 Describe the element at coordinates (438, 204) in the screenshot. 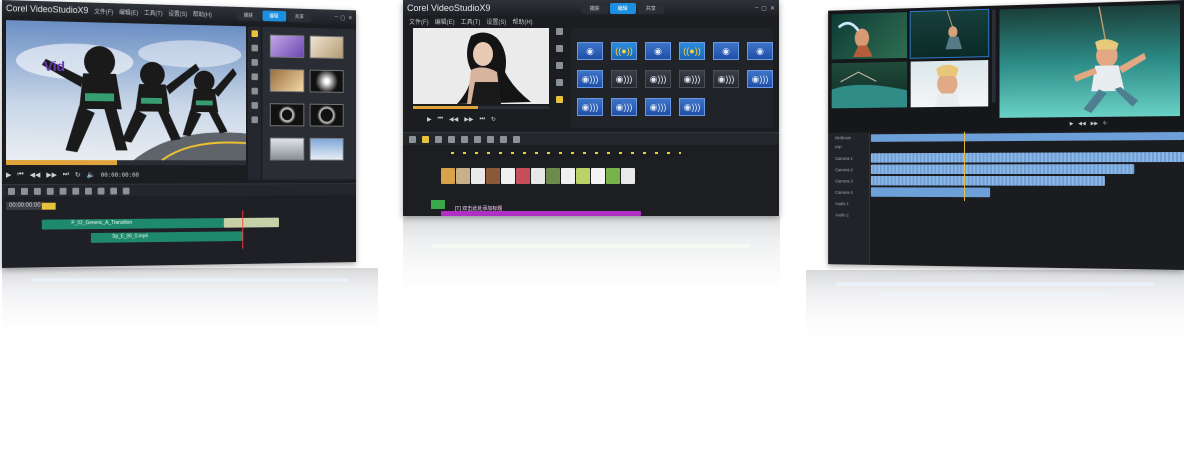

I see `track-visibility-icon` at that location.